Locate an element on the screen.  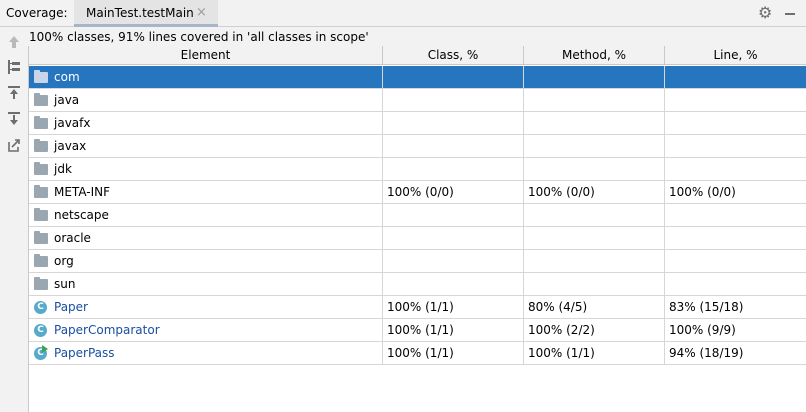
method-coverage-cell: 100% (2/2) is located at coordinates (594, 330).